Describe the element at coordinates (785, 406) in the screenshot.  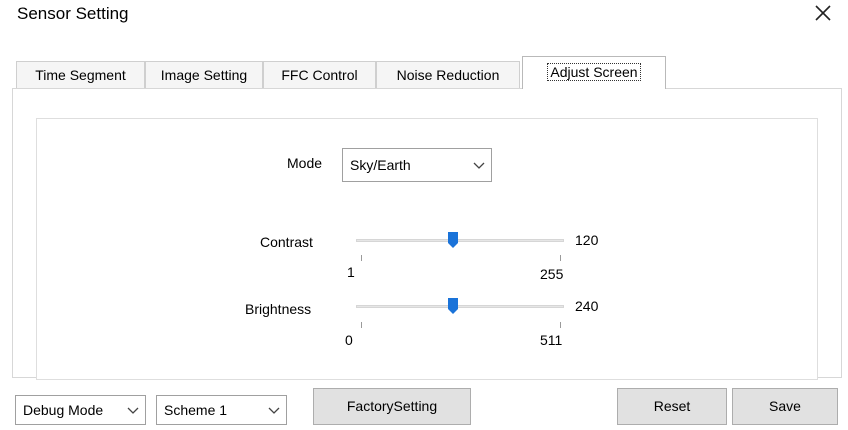
I see `save-button: Save` at that location.